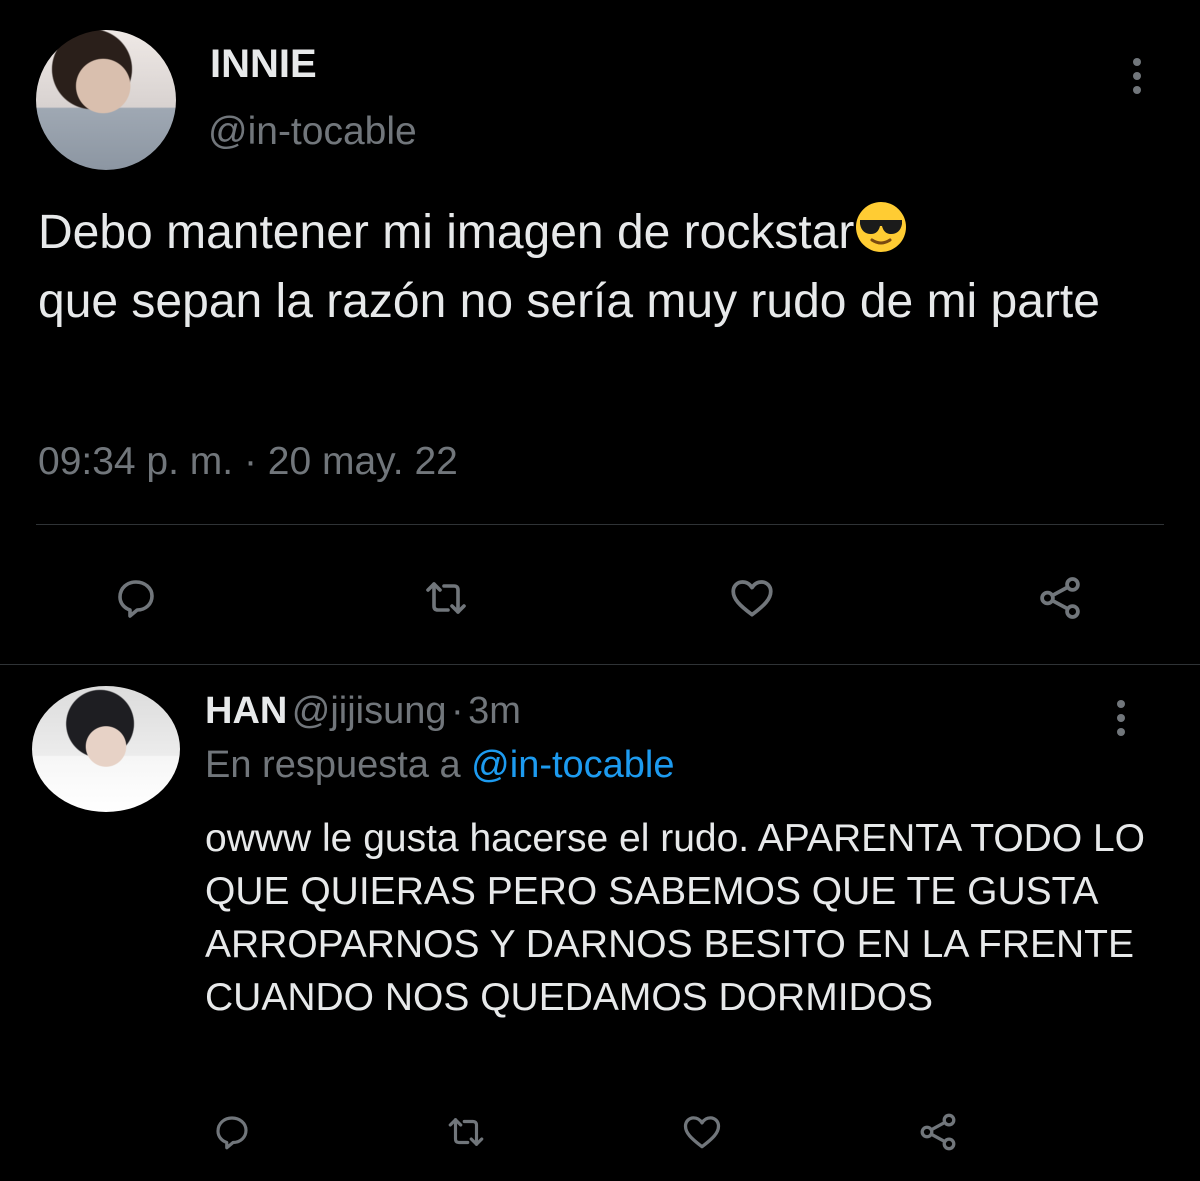 This screenshot has height=1181, width=1200. I want to click on in-reply-to: En respuesta a @in-tocable, so click(440, 765).